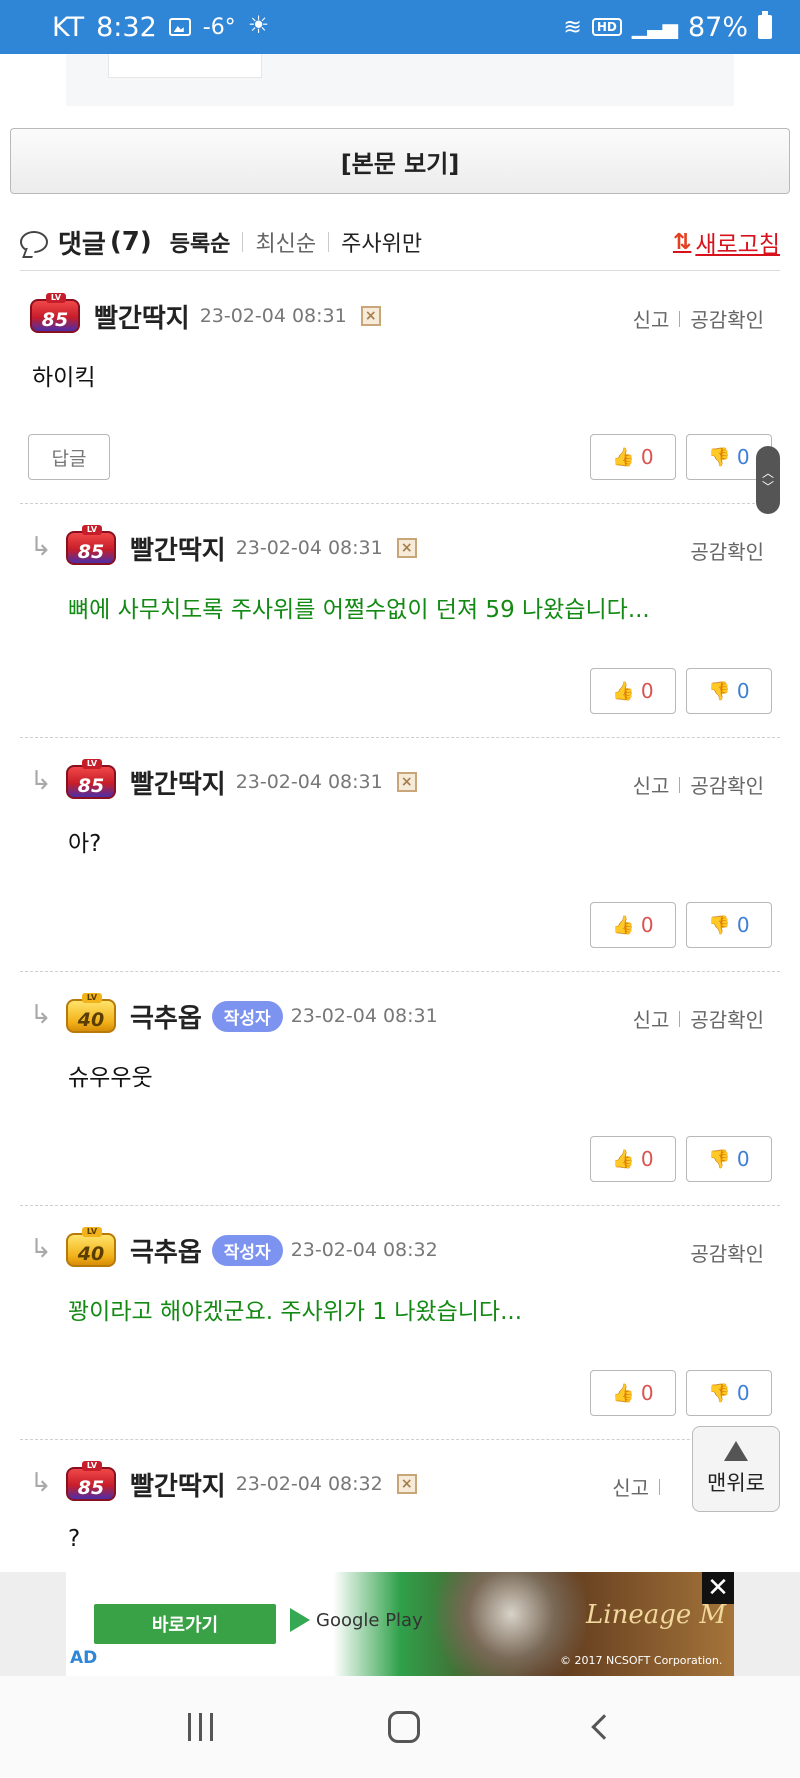 This screenshot has width=800, height=1778. What do you see at coordinates (69, 457) in the screenshot?
I see `reply-button: 답글` at bounding box center [69, 457].